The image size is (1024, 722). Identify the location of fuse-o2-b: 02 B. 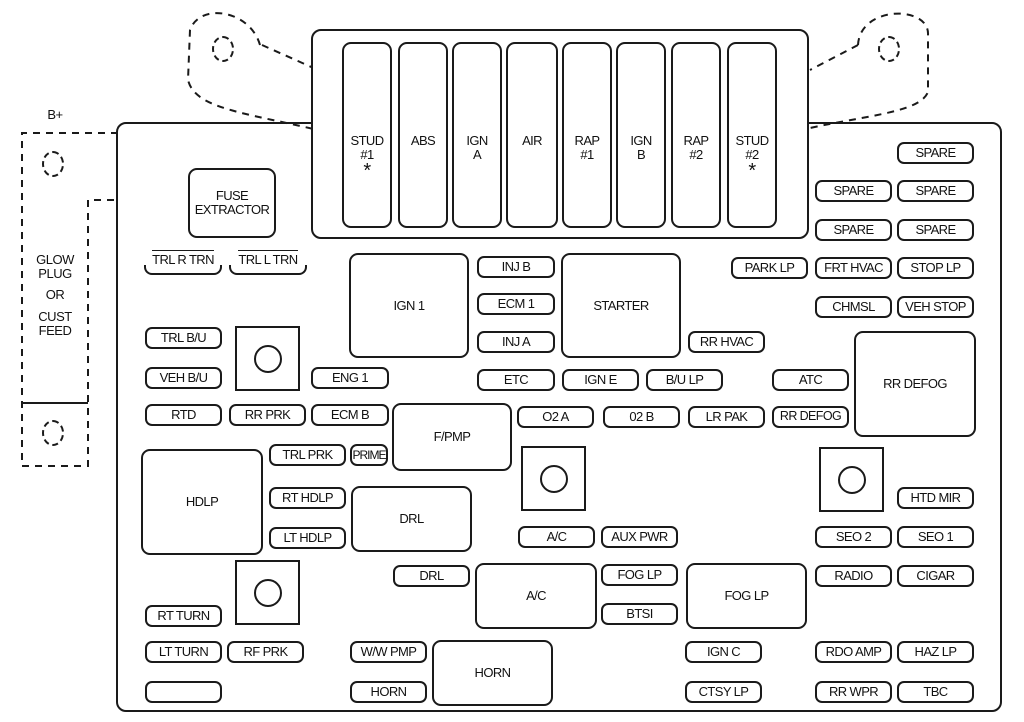
(641, 417).